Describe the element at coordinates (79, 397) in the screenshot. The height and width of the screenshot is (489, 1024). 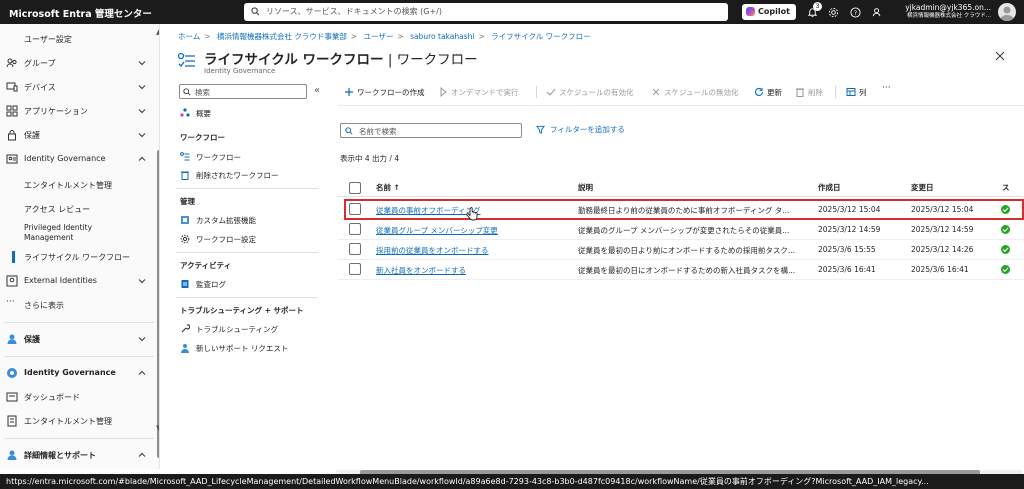
I see `nav-item-dashboard: ダッシュボード` at that location.